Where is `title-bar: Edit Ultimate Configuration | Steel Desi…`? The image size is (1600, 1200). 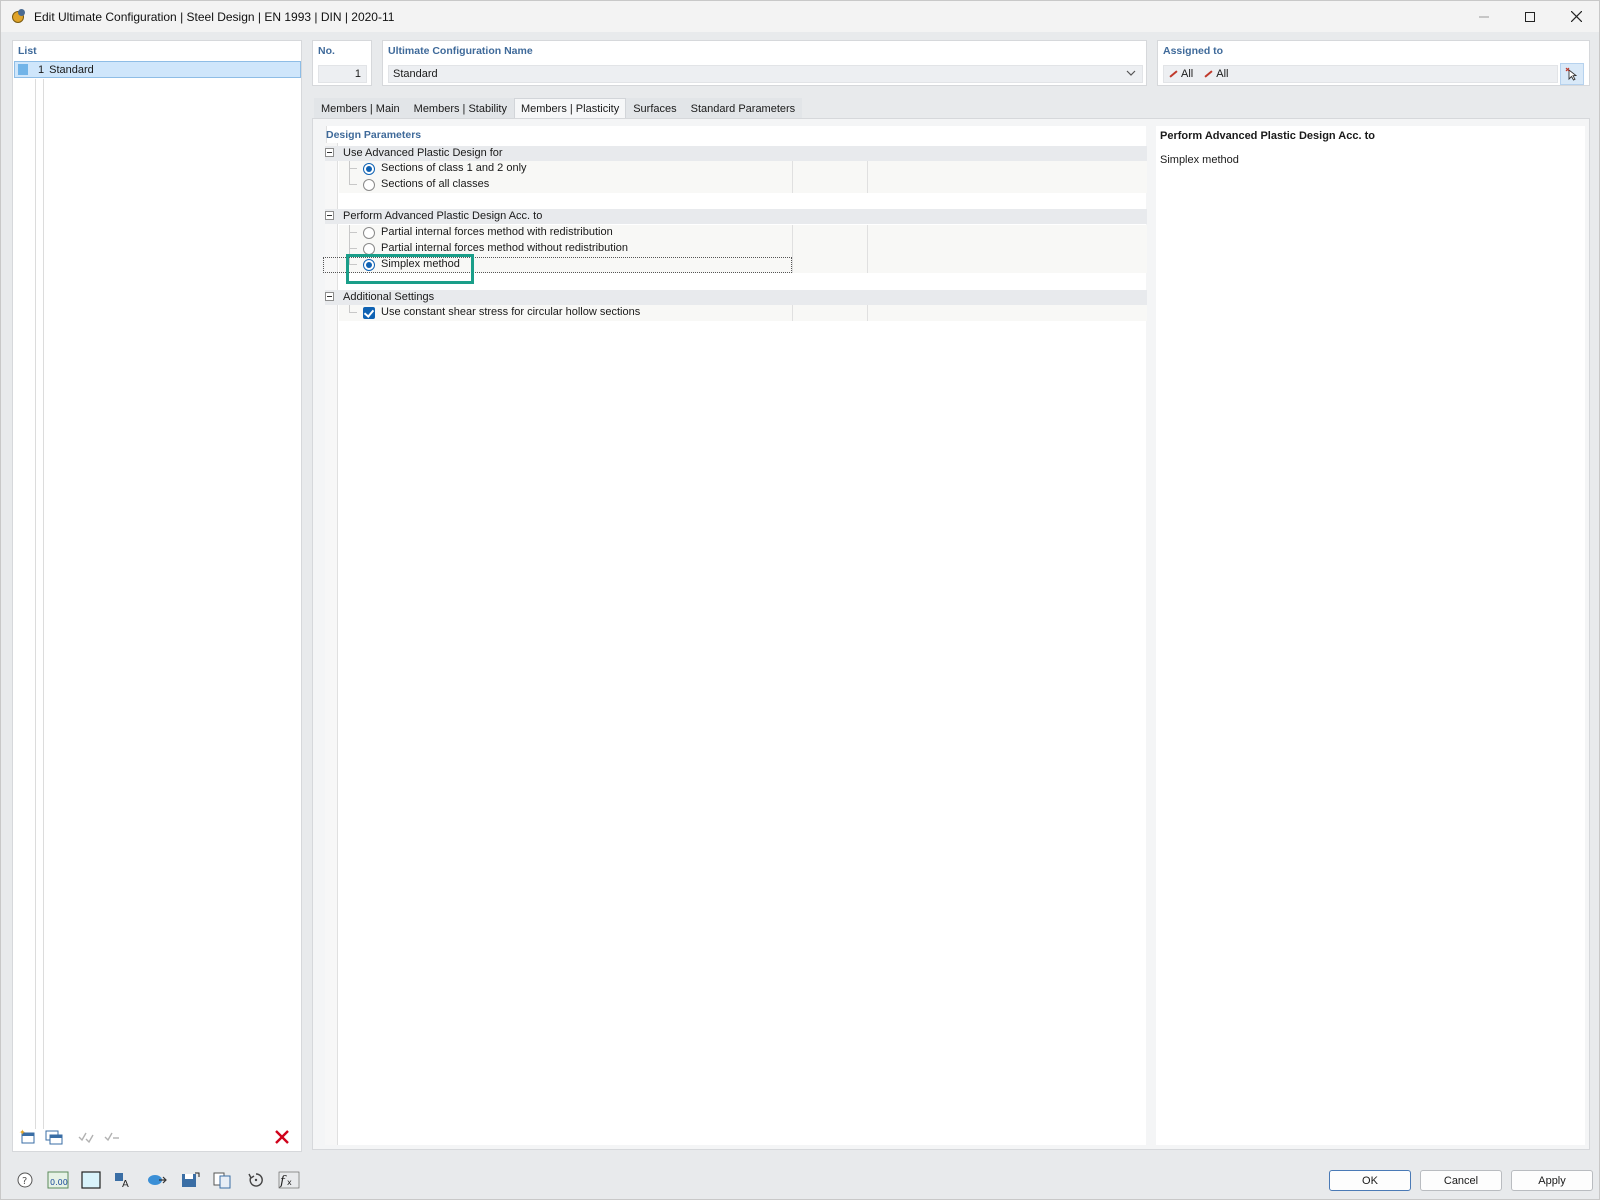 title-bar: Edit Ultimate Configuration | Steel Desi… is located at coordinates (800, 16).